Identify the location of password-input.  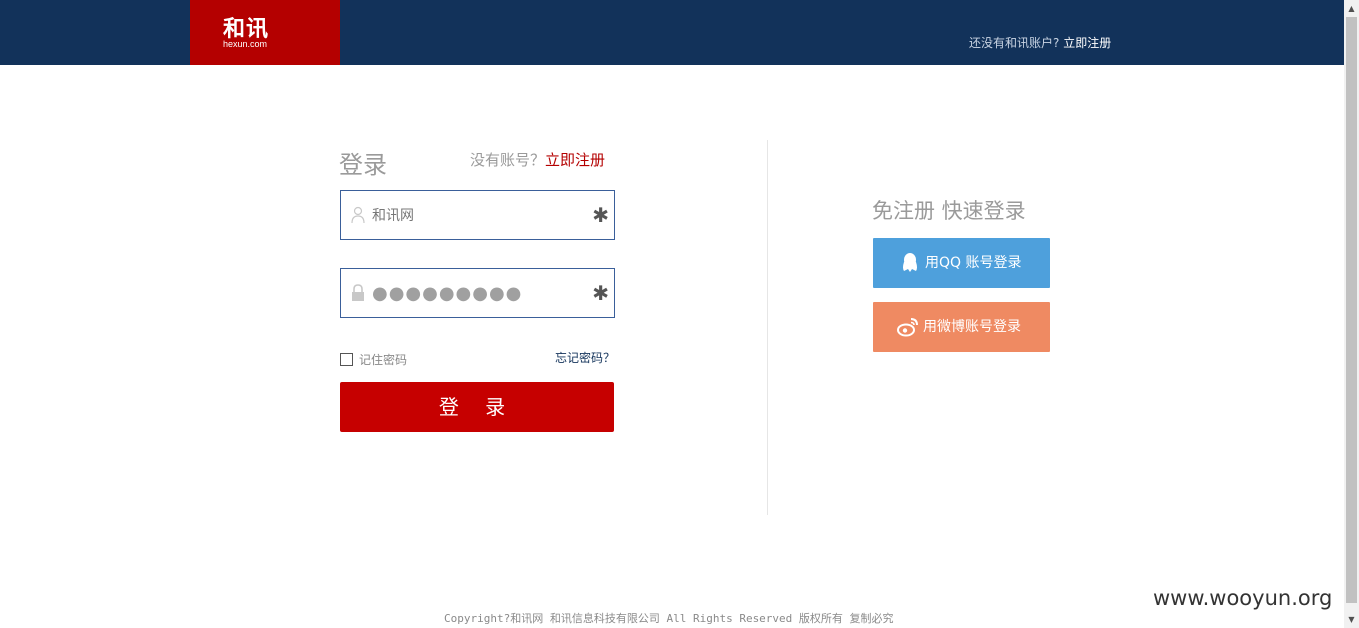
(477, 293).